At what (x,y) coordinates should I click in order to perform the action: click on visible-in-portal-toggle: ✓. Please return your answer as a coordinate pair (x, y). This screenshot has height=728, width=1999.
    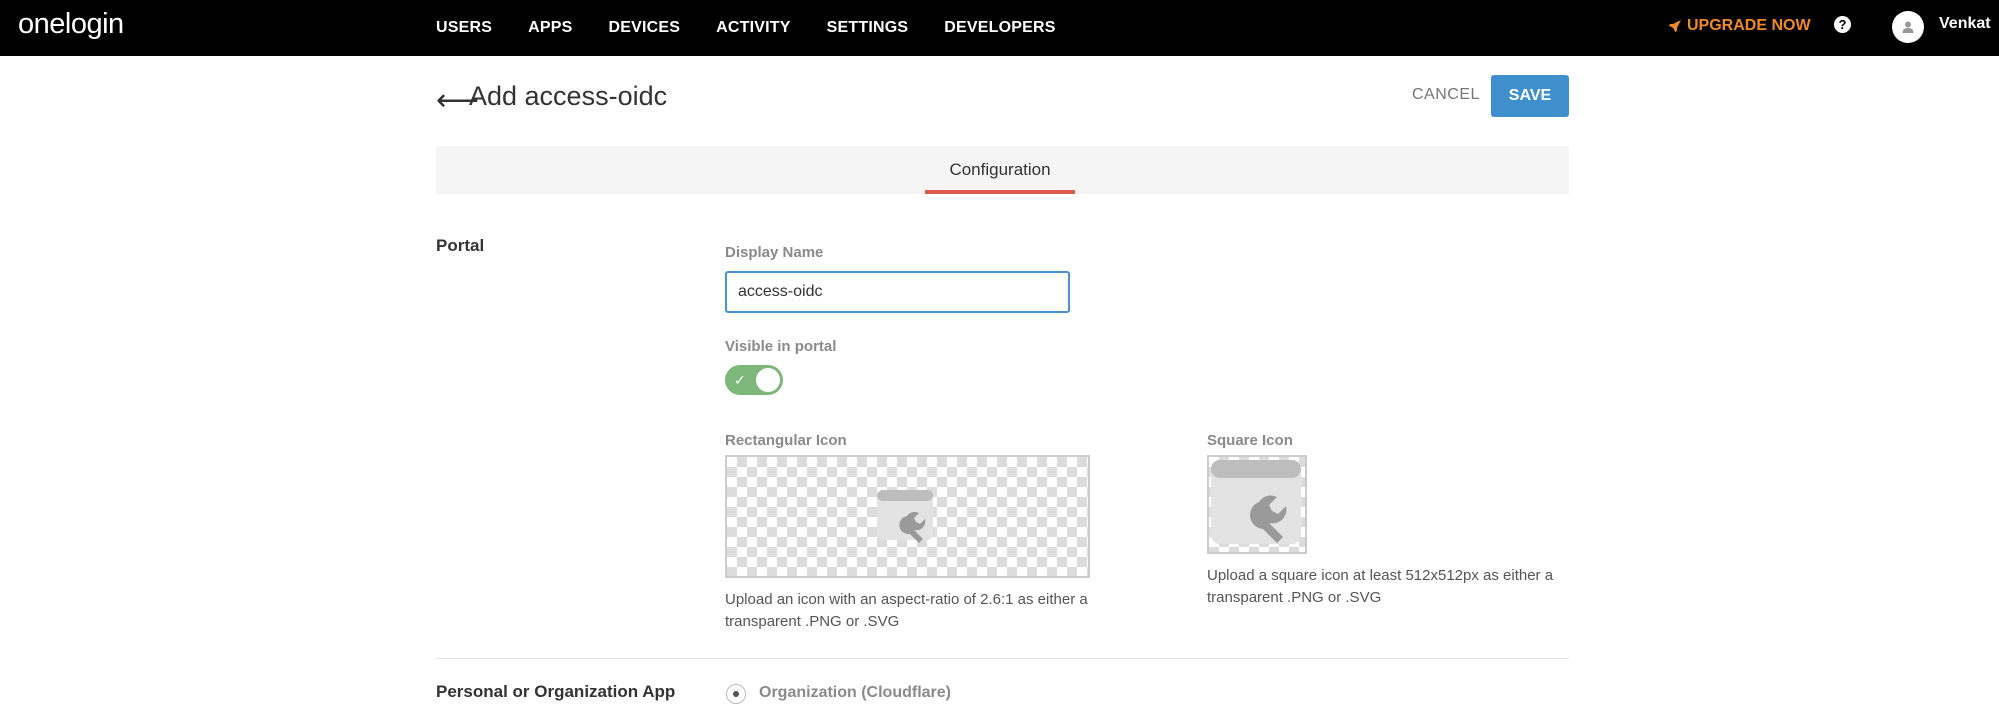
    Looking at the image, I should click on (754, 380).